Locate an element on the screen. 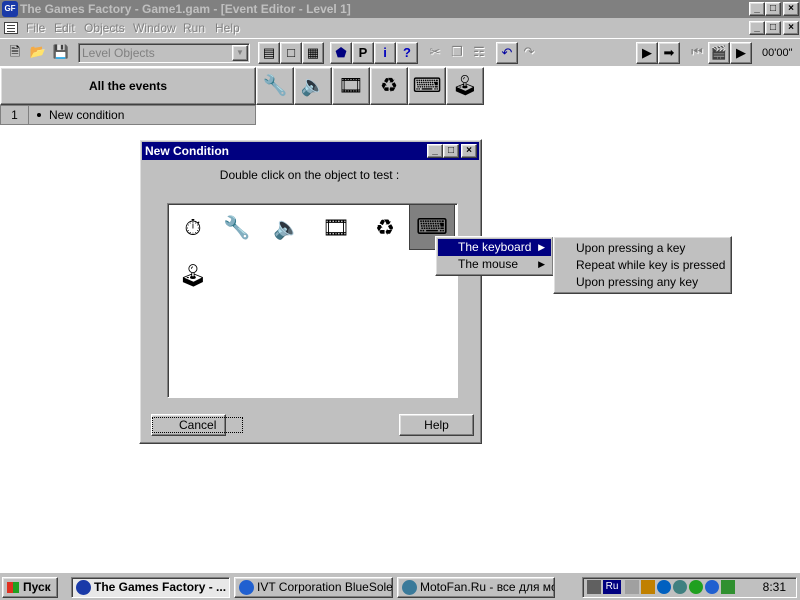  chevron-down-icon: ▼ is located at coordinates (240, 53).